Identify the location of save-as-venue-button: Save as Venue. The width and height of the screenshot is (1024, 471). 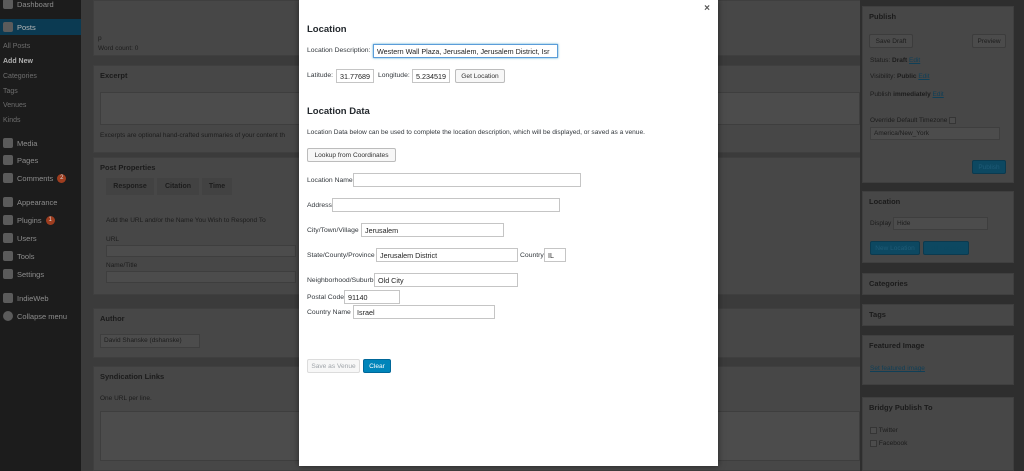
(333, 366).